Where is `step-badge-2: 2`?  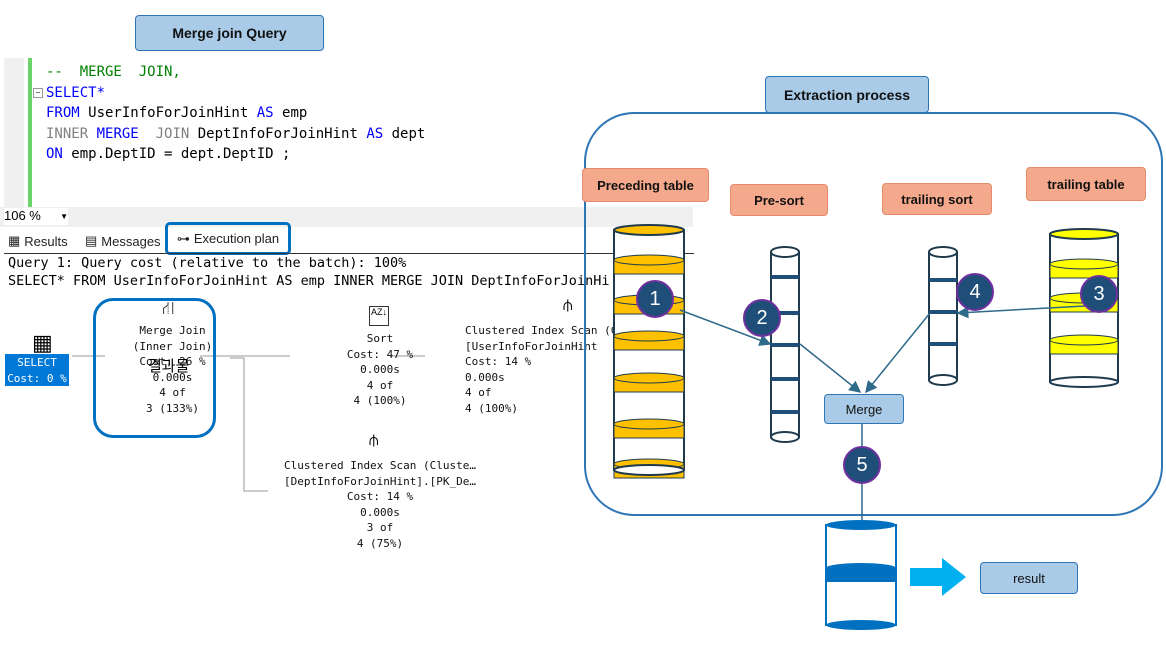 step-badge-2: 2 is located at coordinates (762, 318).